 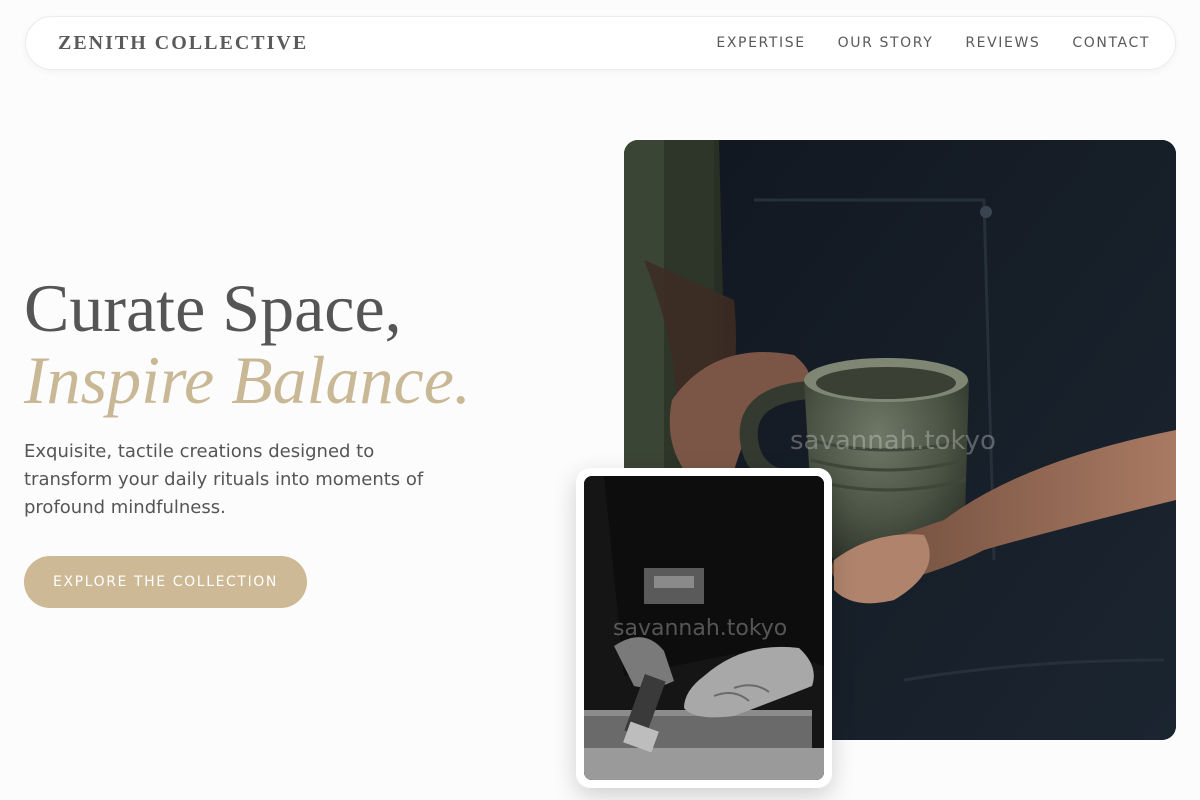 I want to click on inset-photo-card: savannah.tokyo, so click(x=704, y=628).